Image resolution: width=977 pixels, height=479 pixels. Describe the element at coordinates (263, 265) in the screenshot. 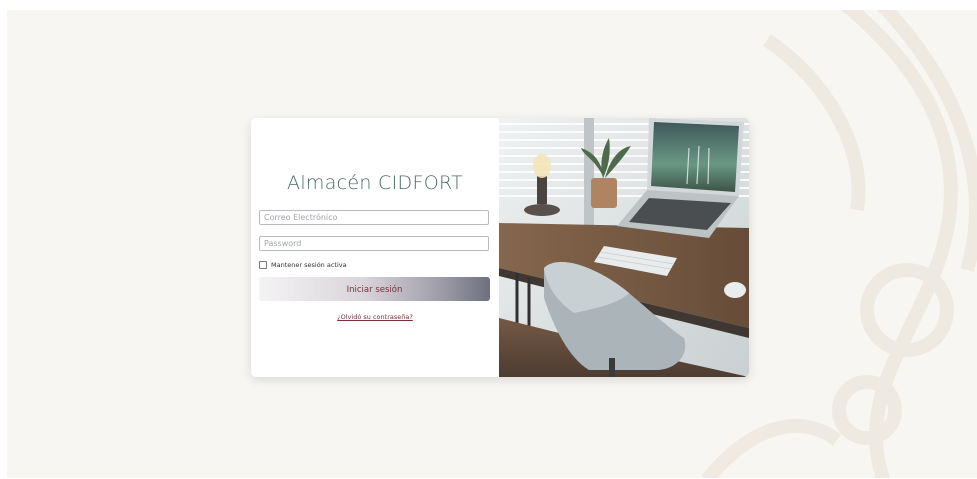

I see `remember-checkbox` at that location.